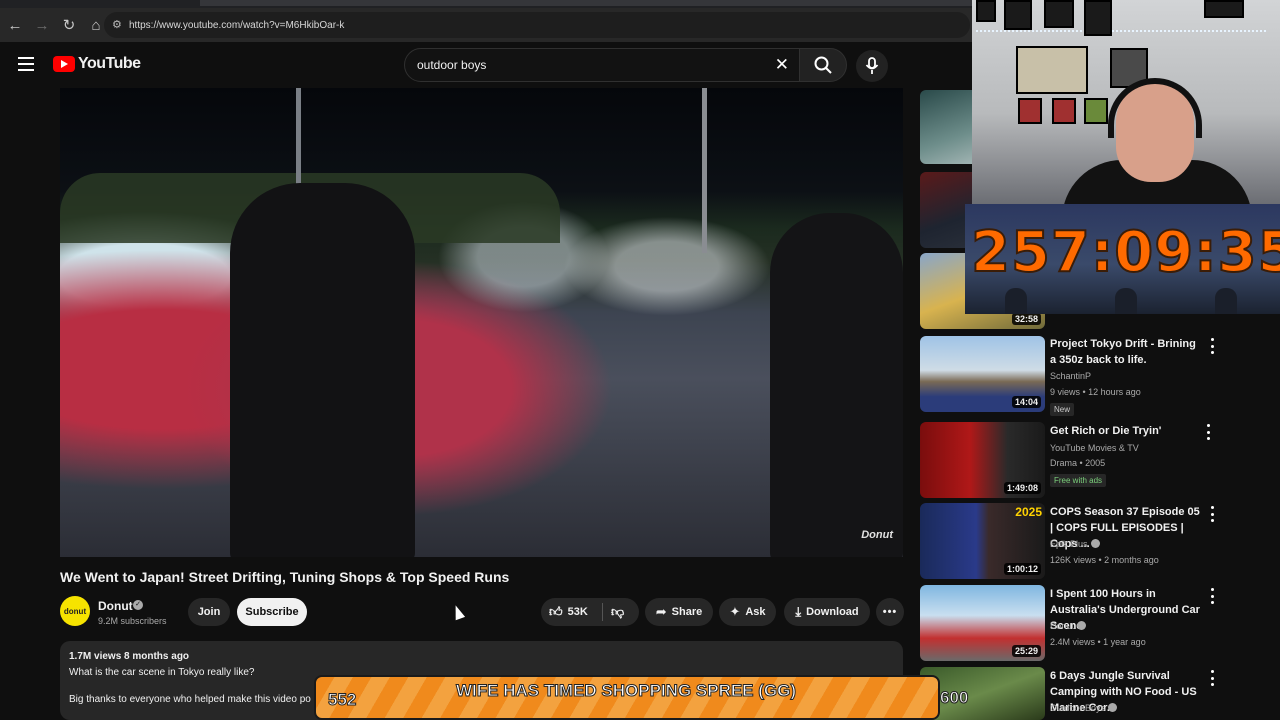  I want to click on search-button, so click(823, 65).